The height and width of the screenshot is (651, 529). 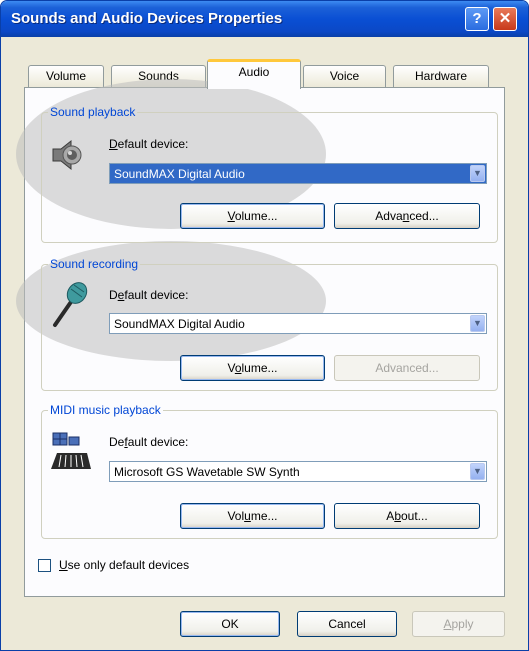 What do you see at coordinates (254, 74) in the screenshot?
I see `tab-audio: Audio` at bounding box center [254, 74].